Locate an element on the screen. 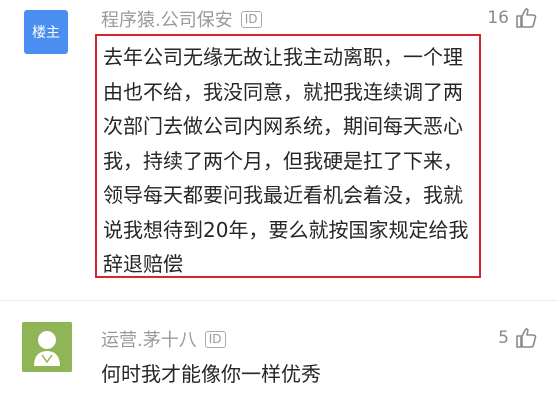 The width and height of the screenshot is (558, 414). like-group: 16 is located at coordinates (512, 18).